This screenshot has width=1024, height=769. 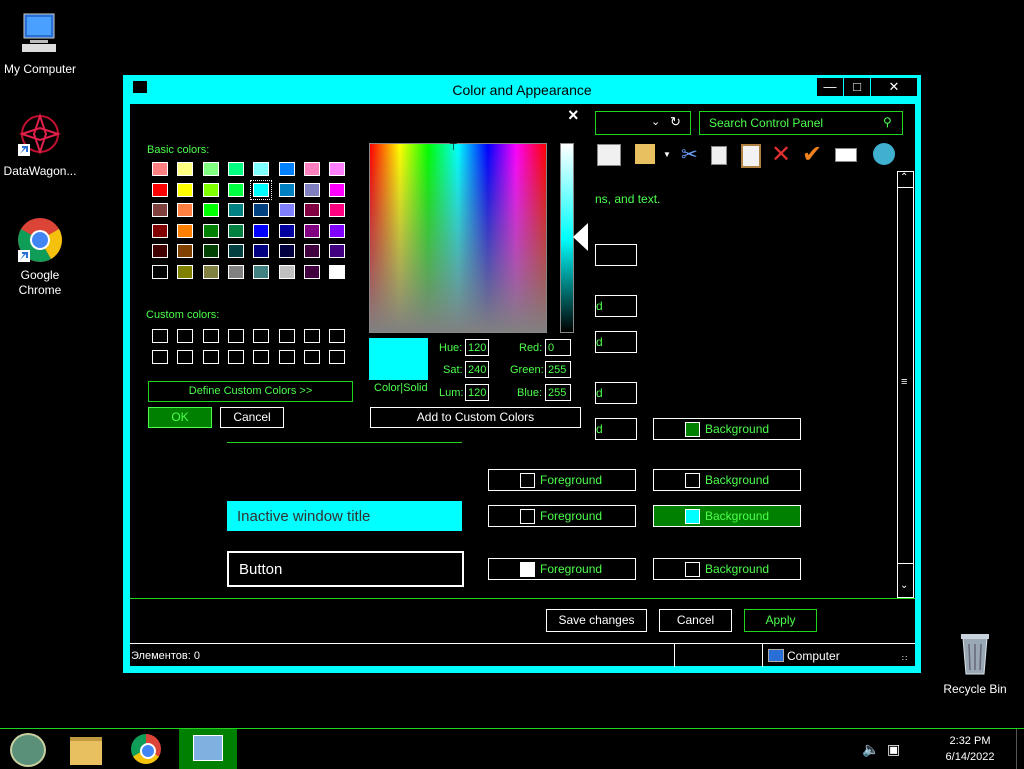 I want to click on taskbar-control-panel, so click(x=208, y=749).